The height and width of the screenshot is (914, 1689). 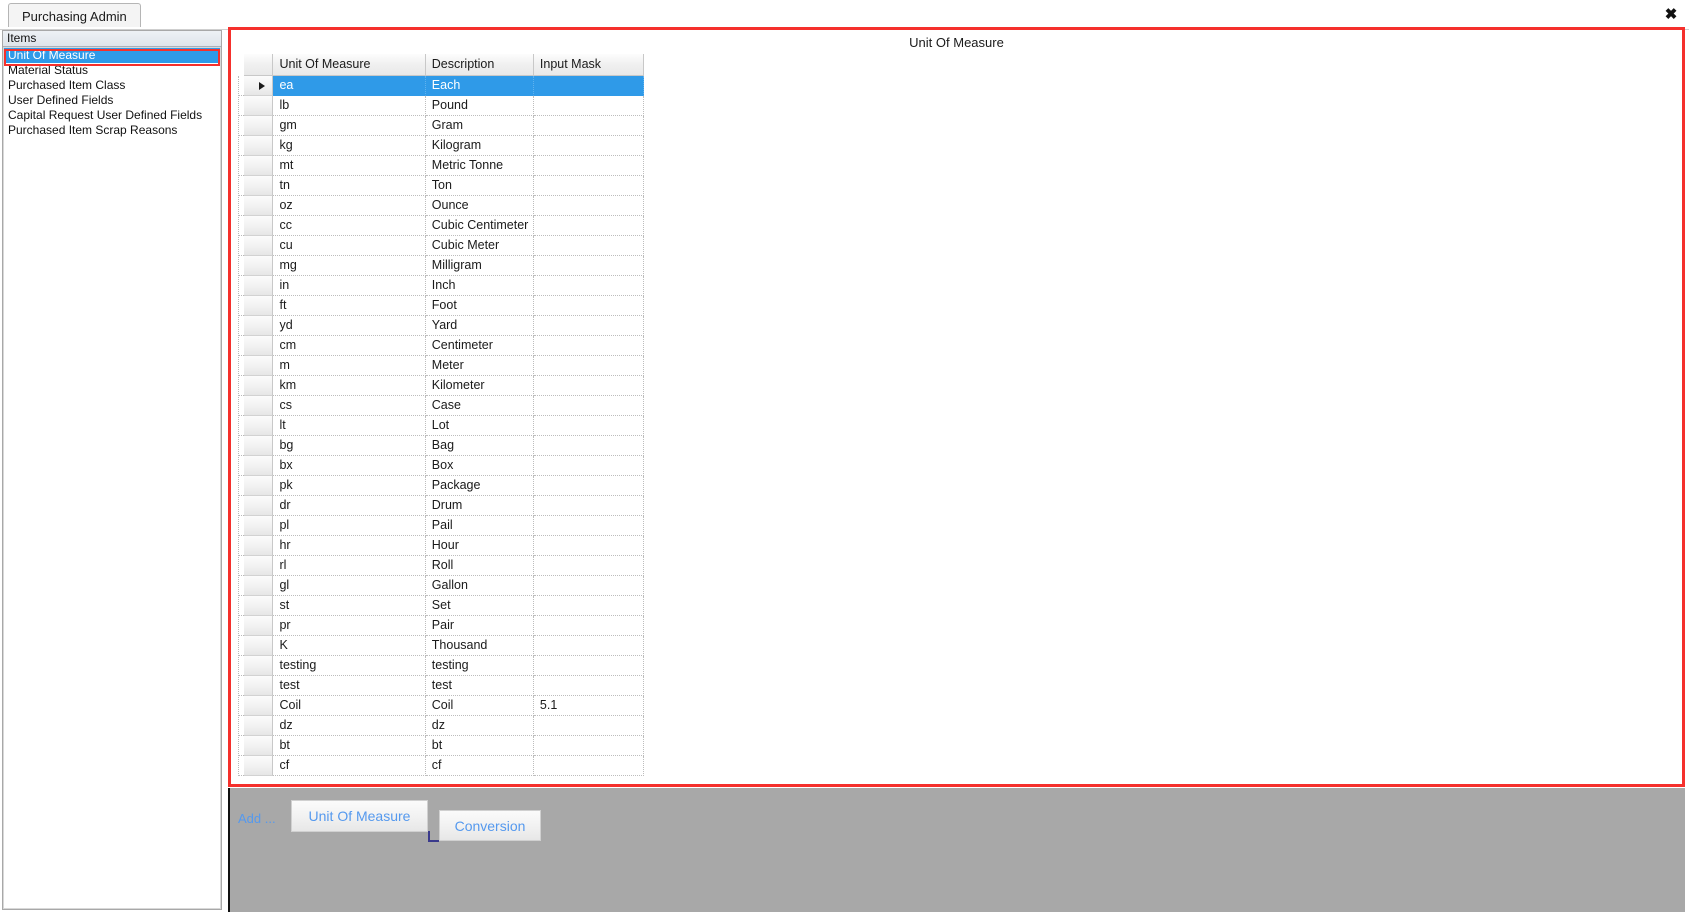 What do you see at coordinates (349, 226) in the screenshot?
I see `cell-unit-of-measure: cc` at bounding box center [349, 226].